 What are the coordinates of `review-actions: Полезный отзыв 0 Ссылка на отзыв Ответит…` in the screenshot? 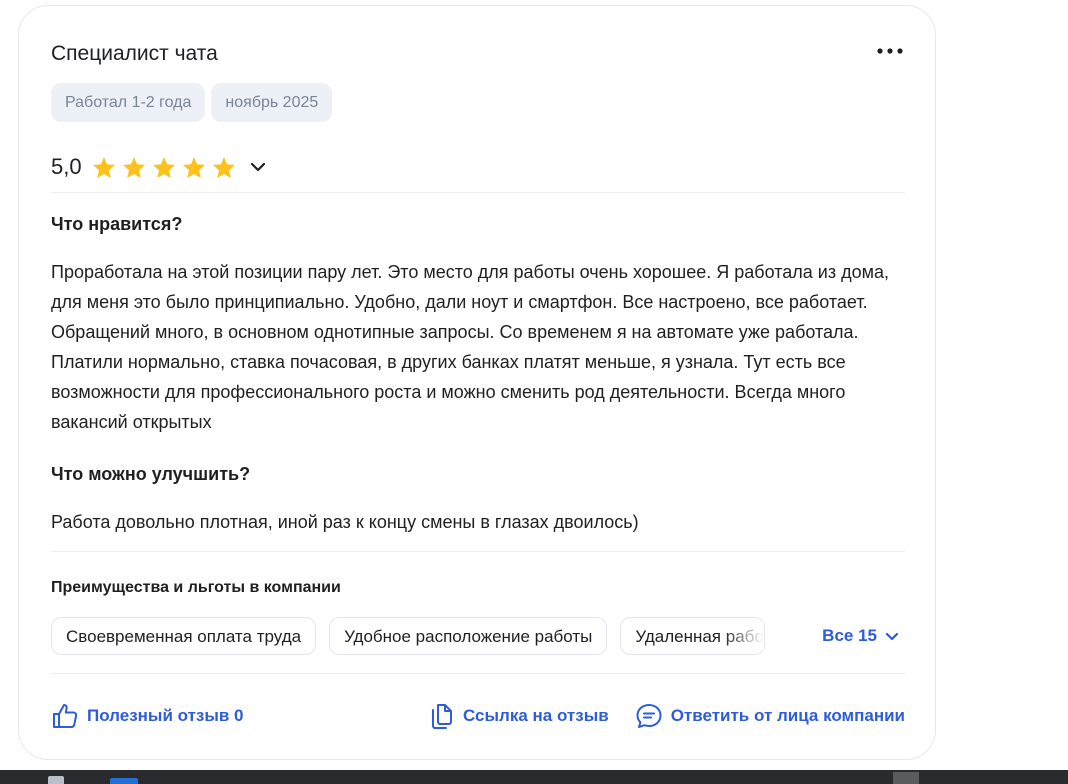 It's located at (478, 718).